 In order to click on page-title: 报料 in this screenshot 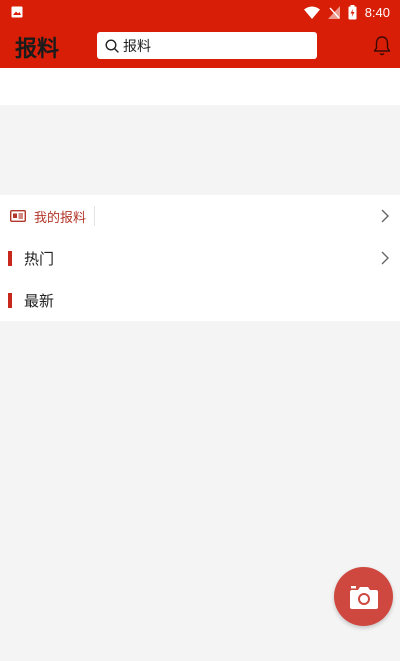, I will do `click(37, 49)`.